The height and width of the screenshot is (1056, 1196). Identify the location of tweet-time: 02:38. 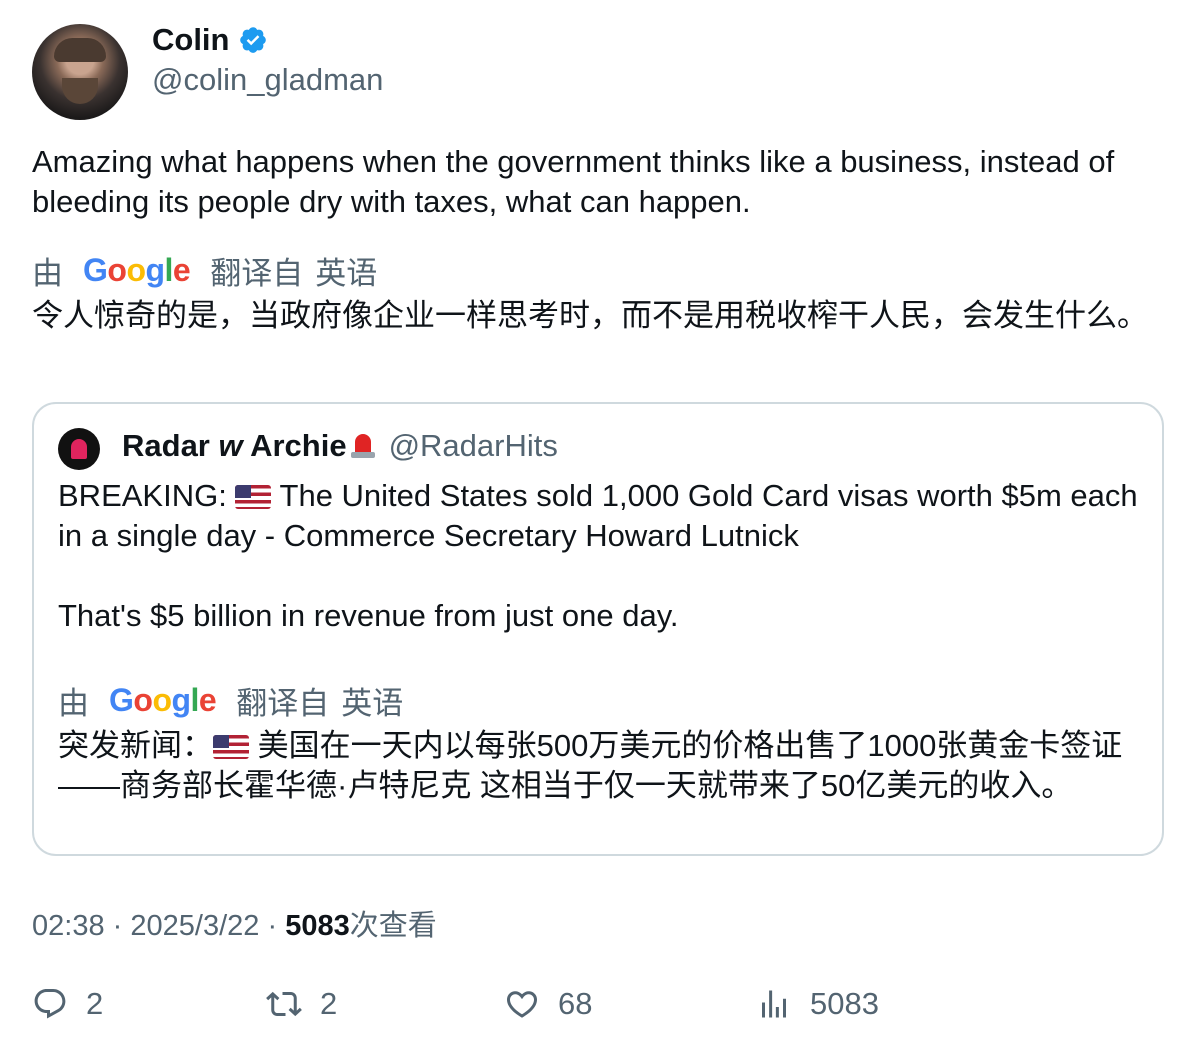
(68, 926).